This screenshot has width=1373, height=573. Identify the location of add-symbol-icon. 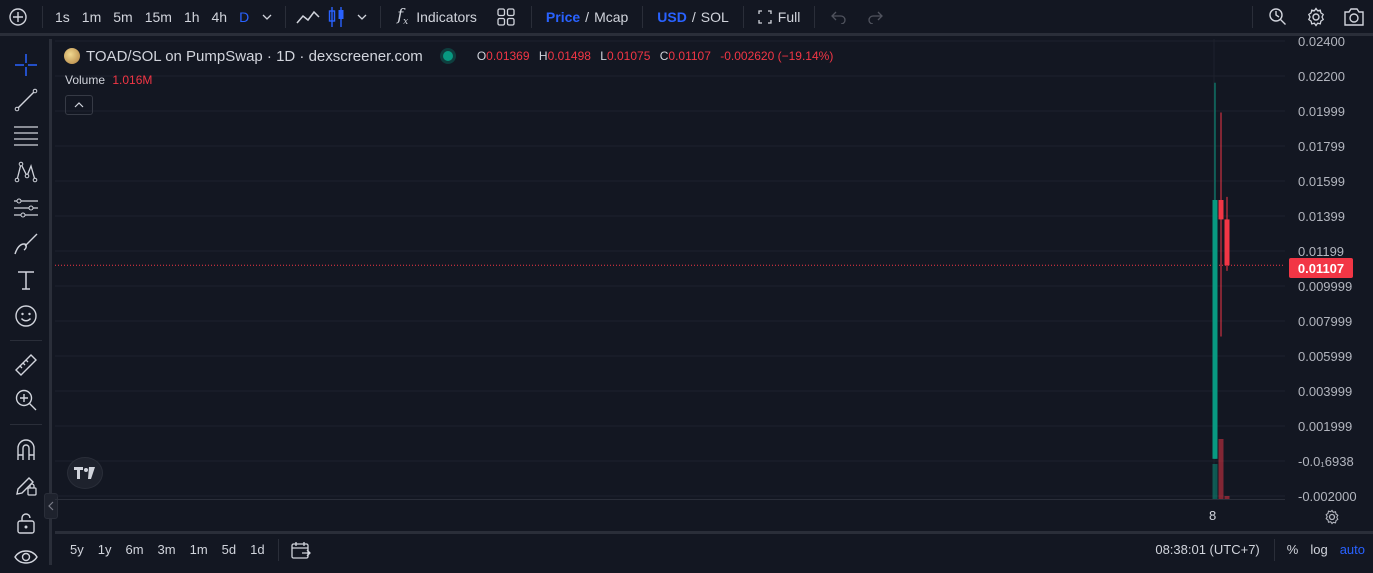
(18, 17).